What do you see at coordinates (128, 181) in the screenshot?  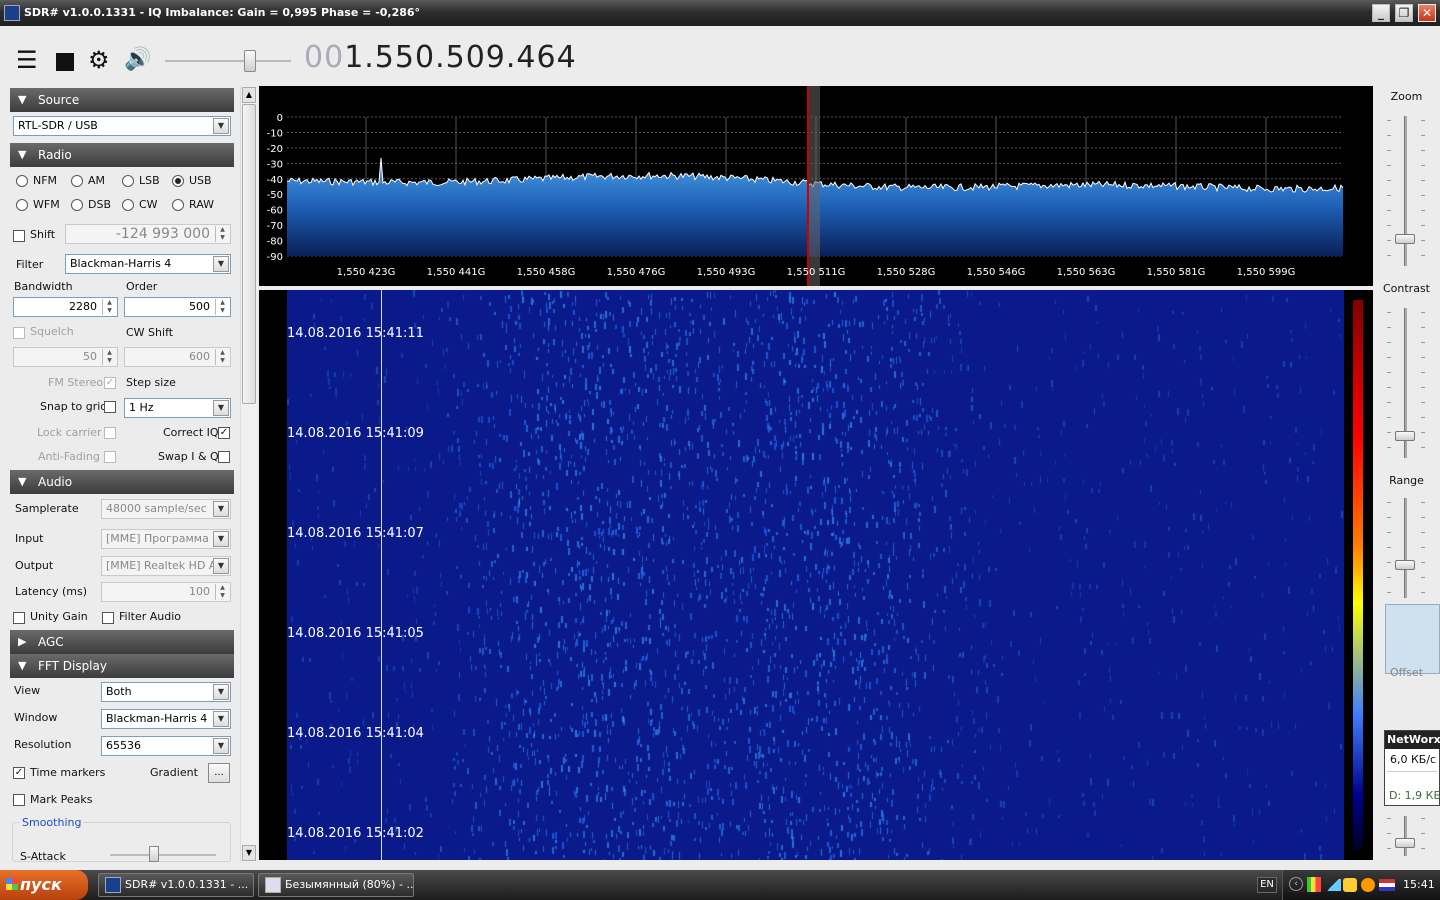 I see `mode-lsb-radio` at bounding box center [128, 181].